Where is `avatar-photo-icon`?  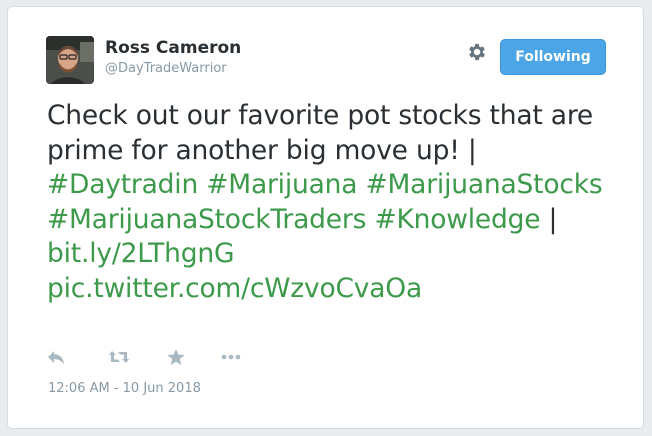 avatar-photo-icon is located at coordinates (70, 60).